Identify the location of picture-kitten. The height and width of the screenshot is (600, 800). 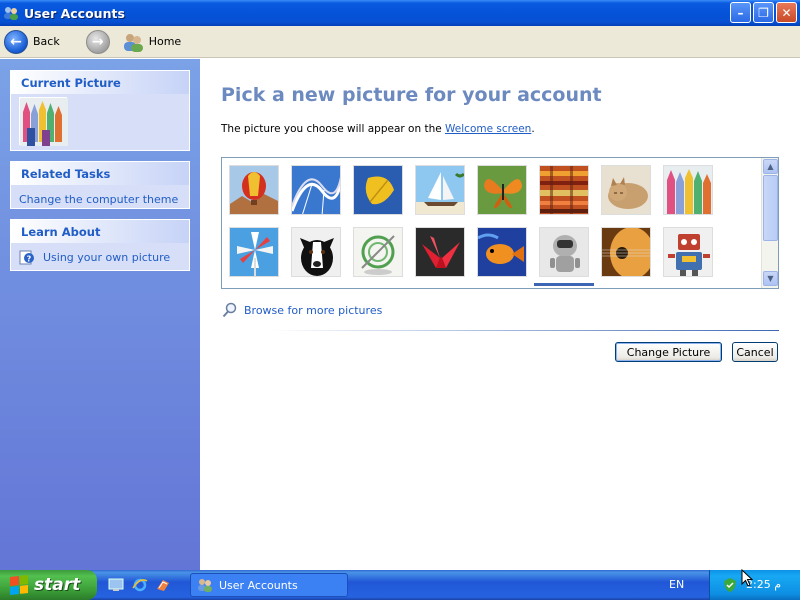
(626, 190).